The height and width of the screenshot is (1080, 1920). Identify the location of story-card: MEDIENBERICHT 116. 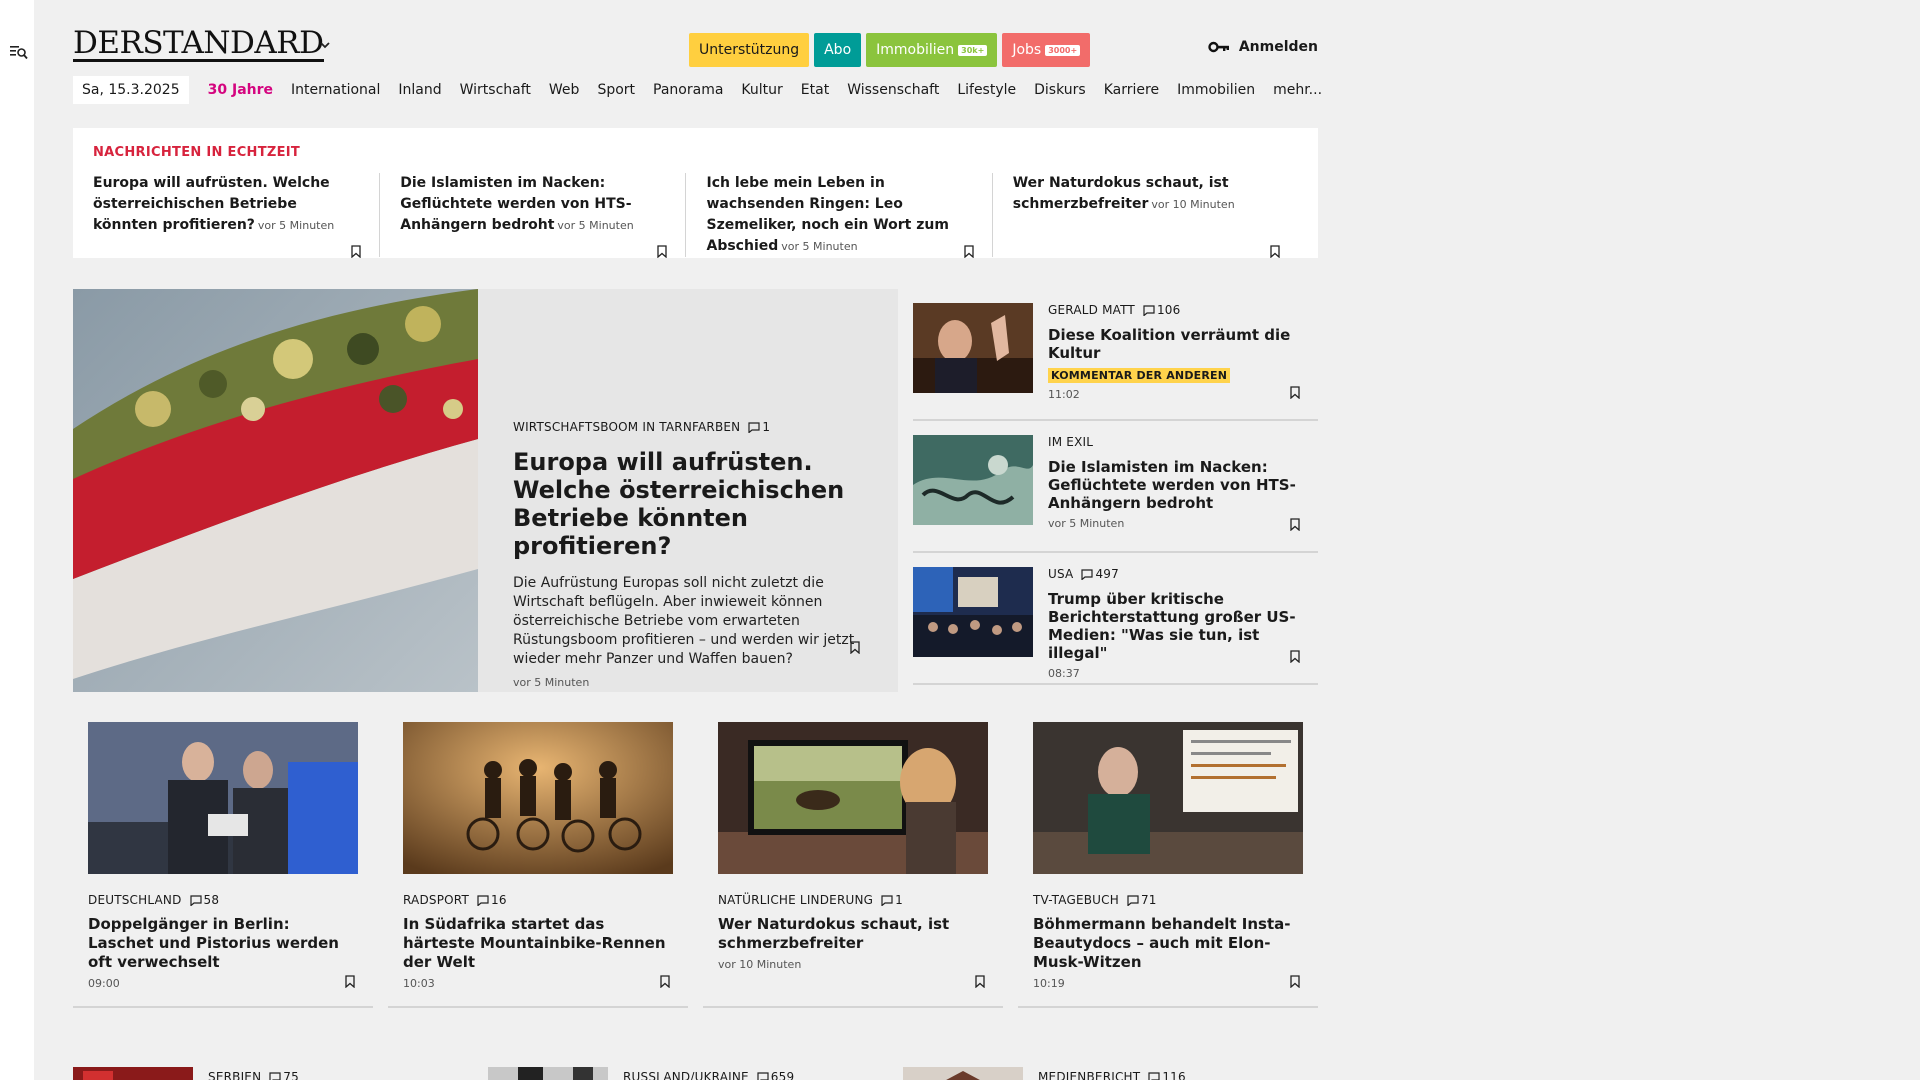
(1110, 1073).